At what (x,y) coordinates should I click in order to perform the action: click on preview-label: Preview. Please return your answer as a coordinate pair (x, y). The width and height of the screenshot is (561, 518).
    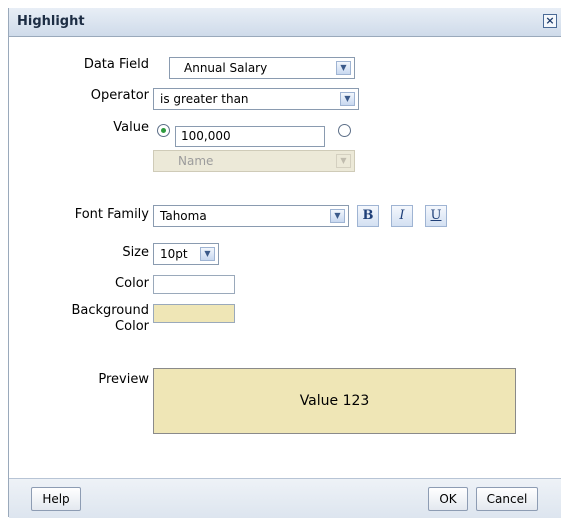
    Looking at the image, I should click on (123, 379).